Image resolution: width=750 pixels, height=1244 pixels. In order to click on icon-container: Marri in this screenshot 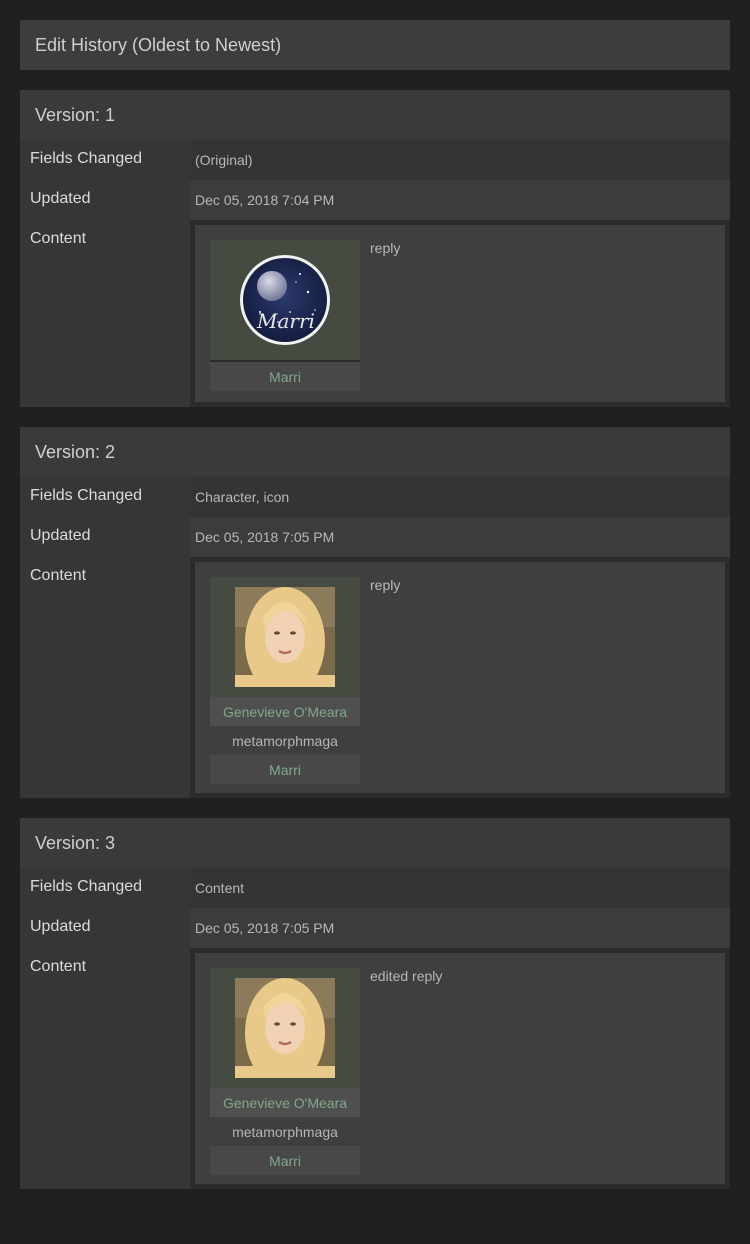, I will do `click(285, 301)`.